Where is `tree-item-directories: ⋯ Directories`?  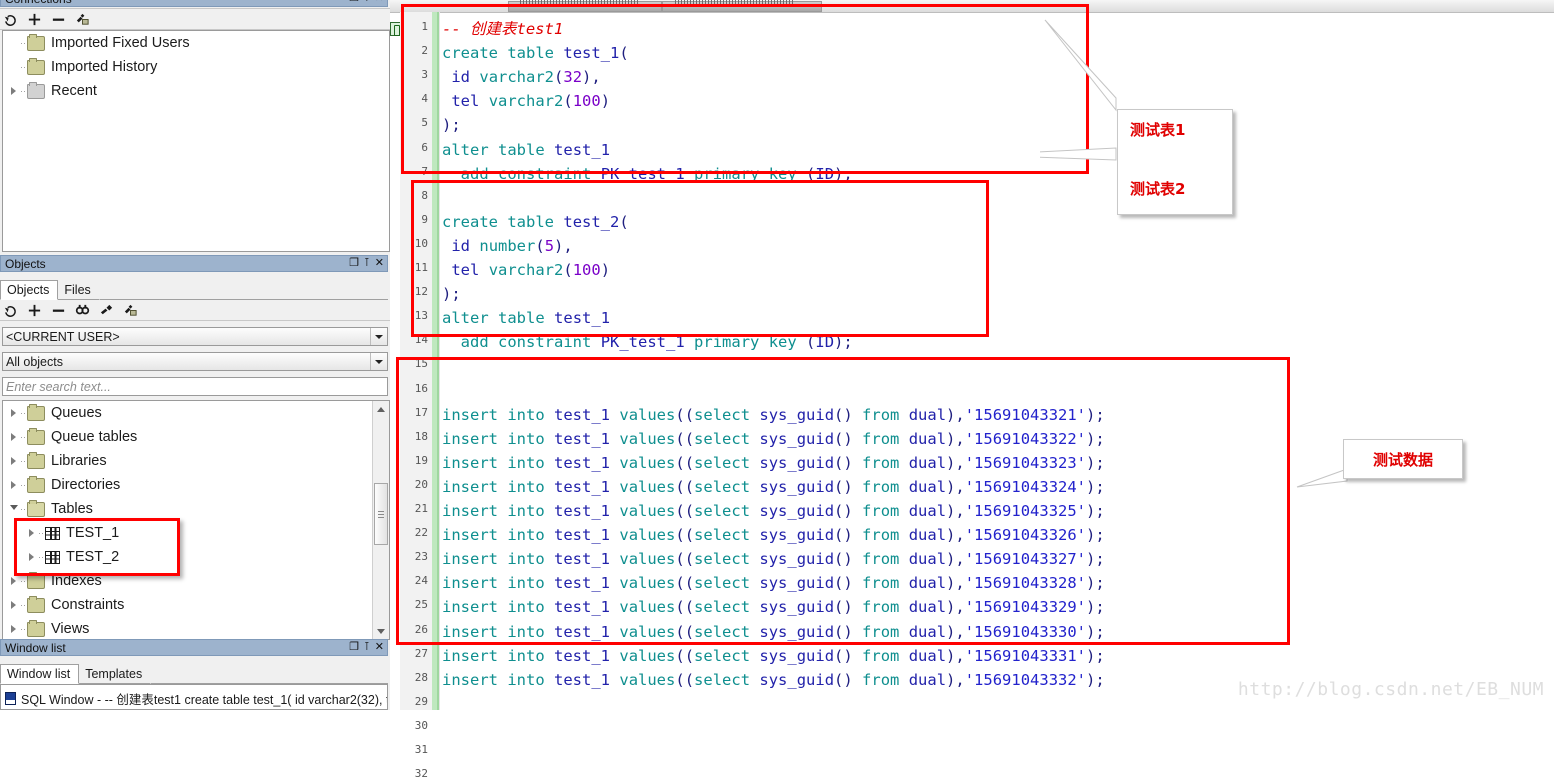
tree-item-directories: ⋯ Directories is located at coordinates (196, 485).